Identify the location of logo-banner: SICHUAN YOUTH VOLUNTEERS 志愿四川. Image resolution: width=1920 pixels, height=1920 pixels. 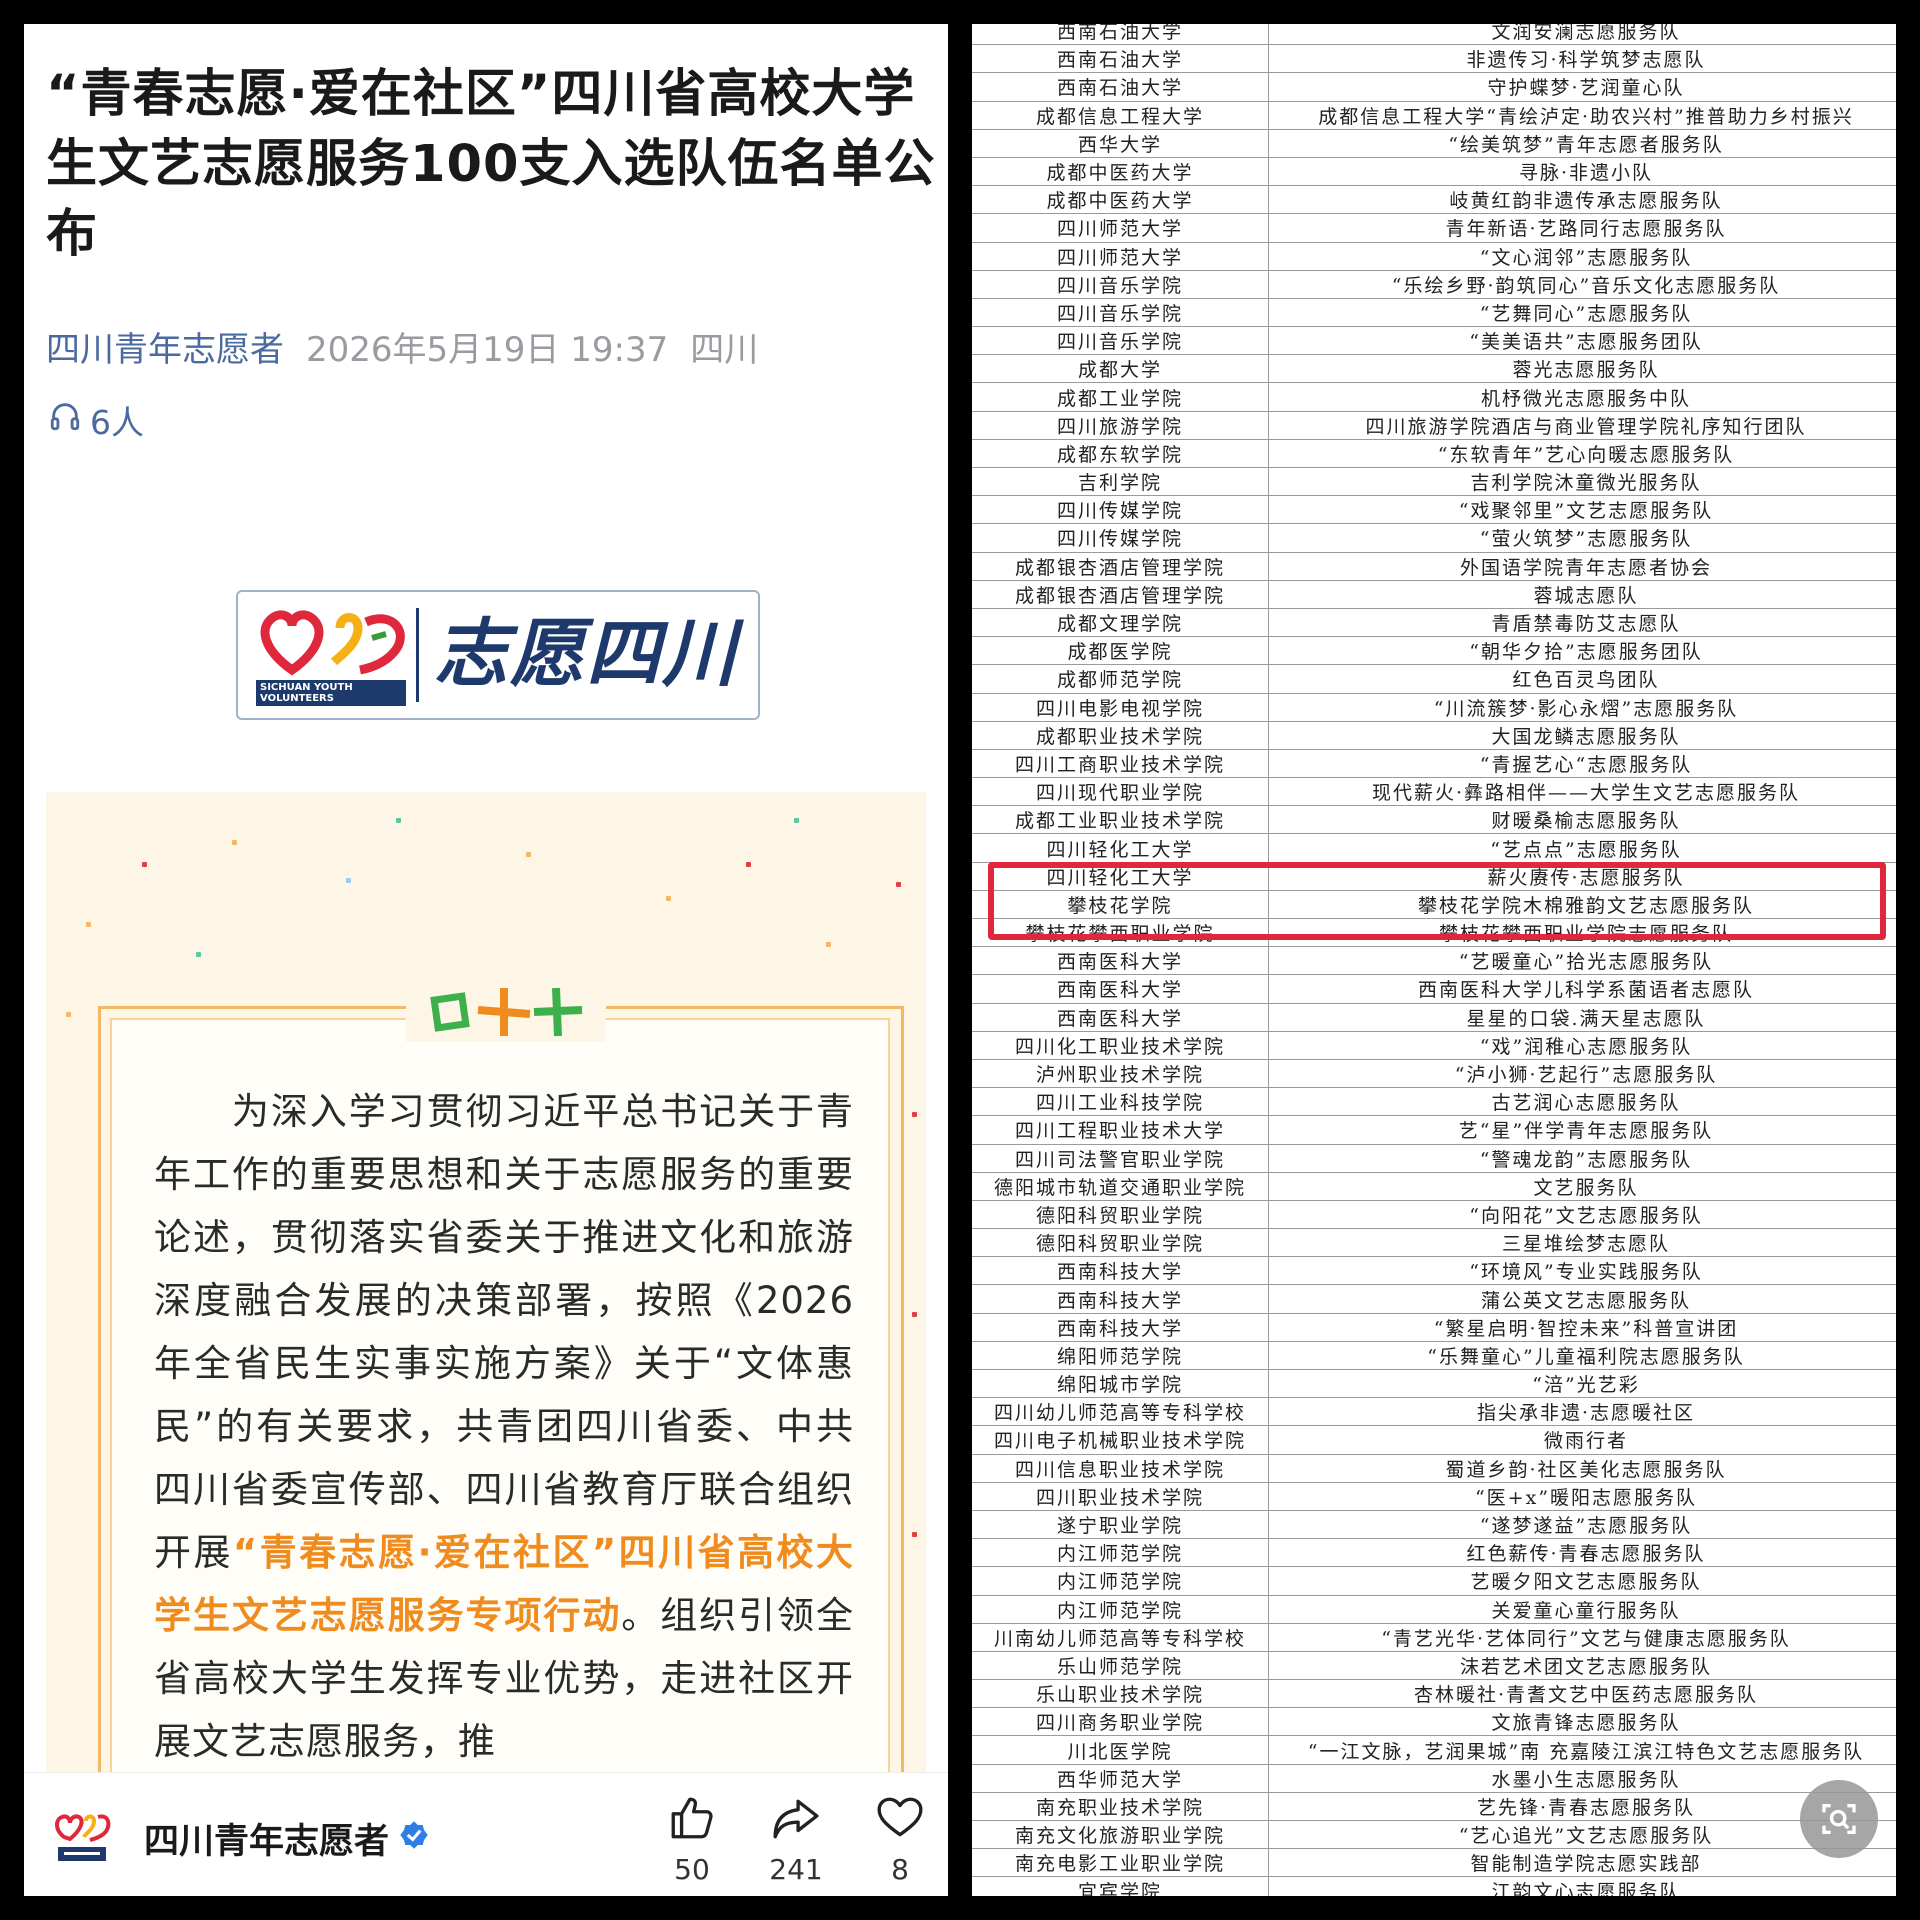
(498, 655).